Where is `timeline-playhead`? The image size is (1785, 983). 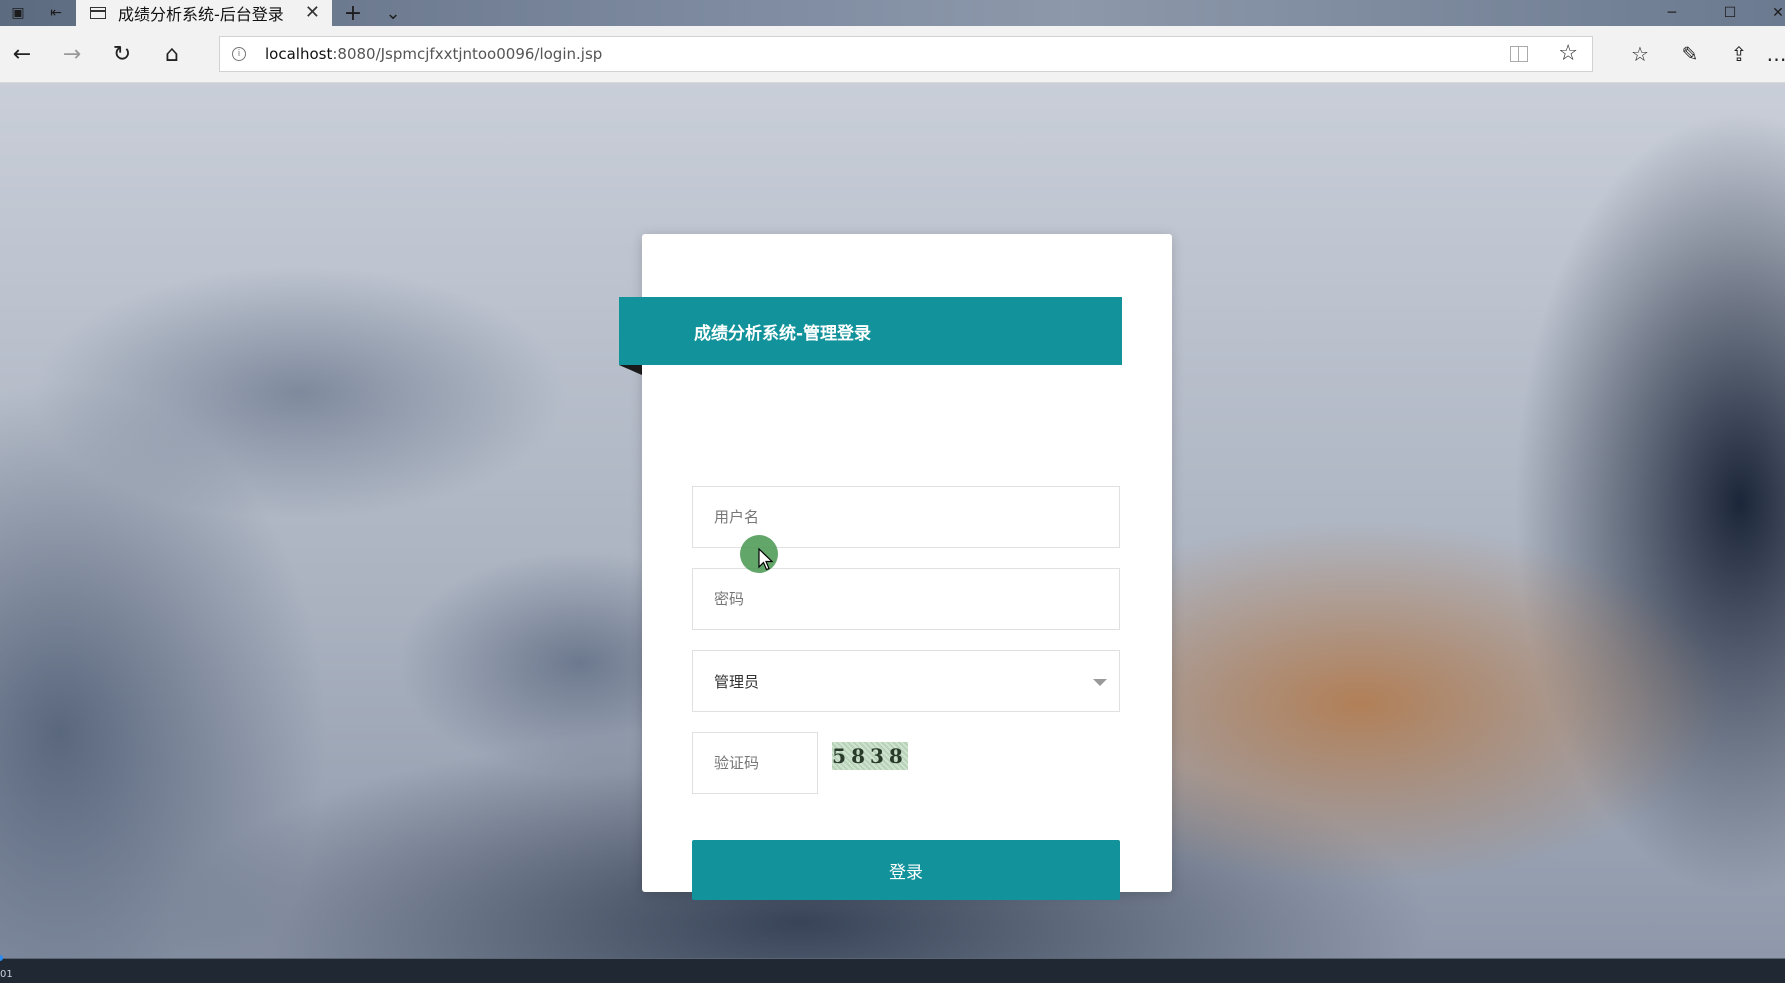 timeline-playhead is located at coordinates (1, 958).